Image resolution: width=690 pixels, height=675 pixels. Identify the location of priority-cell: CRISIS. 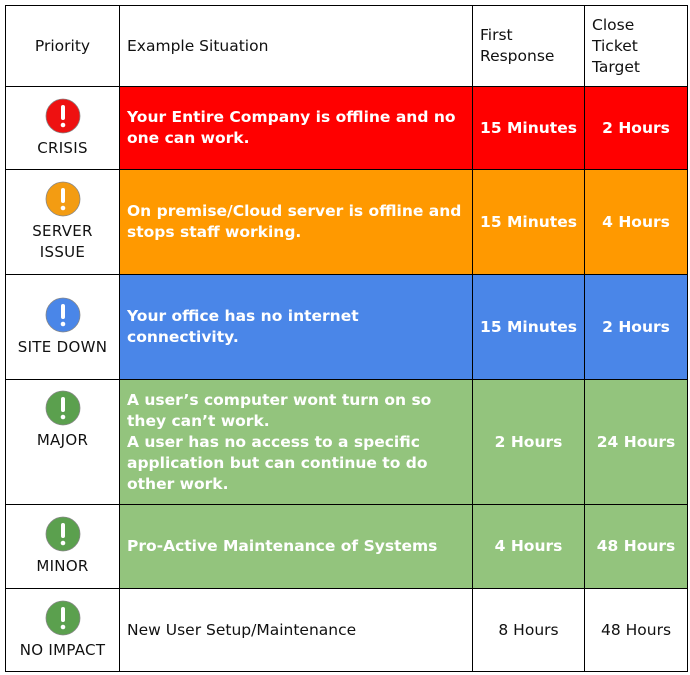
(62, 128).